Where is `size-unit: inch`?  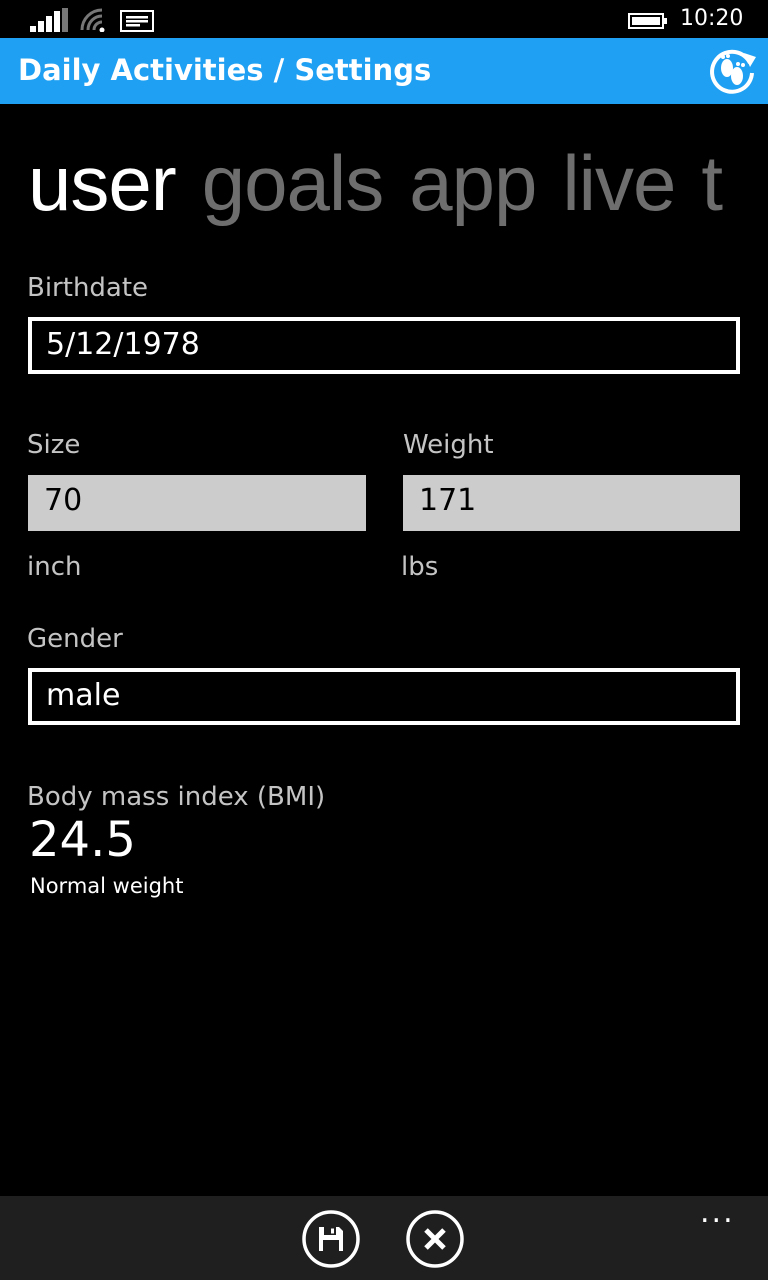
size-unit: inch is located at coordinates (54, 567).